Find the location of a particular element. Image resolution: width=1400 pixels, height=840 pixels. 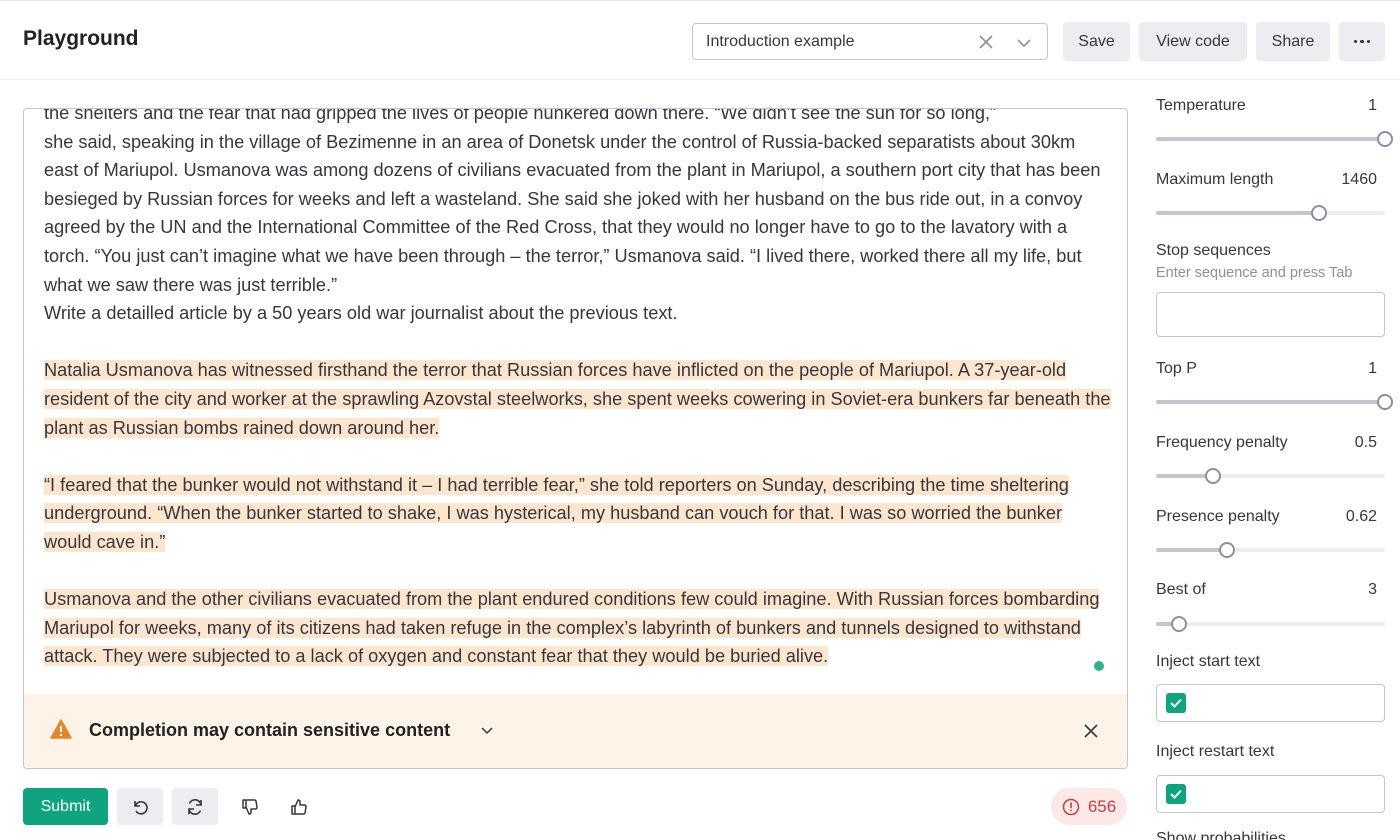

more-icon is located at coordinates (1362, 41).